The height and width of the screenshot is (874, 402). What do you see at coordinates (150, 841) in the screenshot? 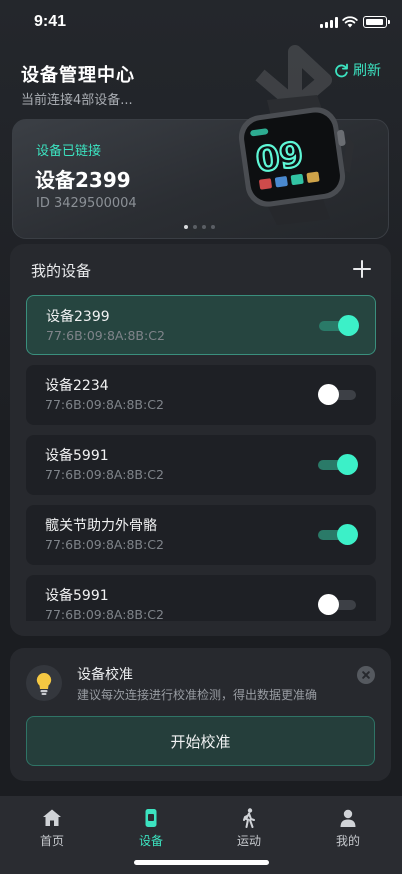
I see `tab-label: 设备` at bounding box center [150, 841].